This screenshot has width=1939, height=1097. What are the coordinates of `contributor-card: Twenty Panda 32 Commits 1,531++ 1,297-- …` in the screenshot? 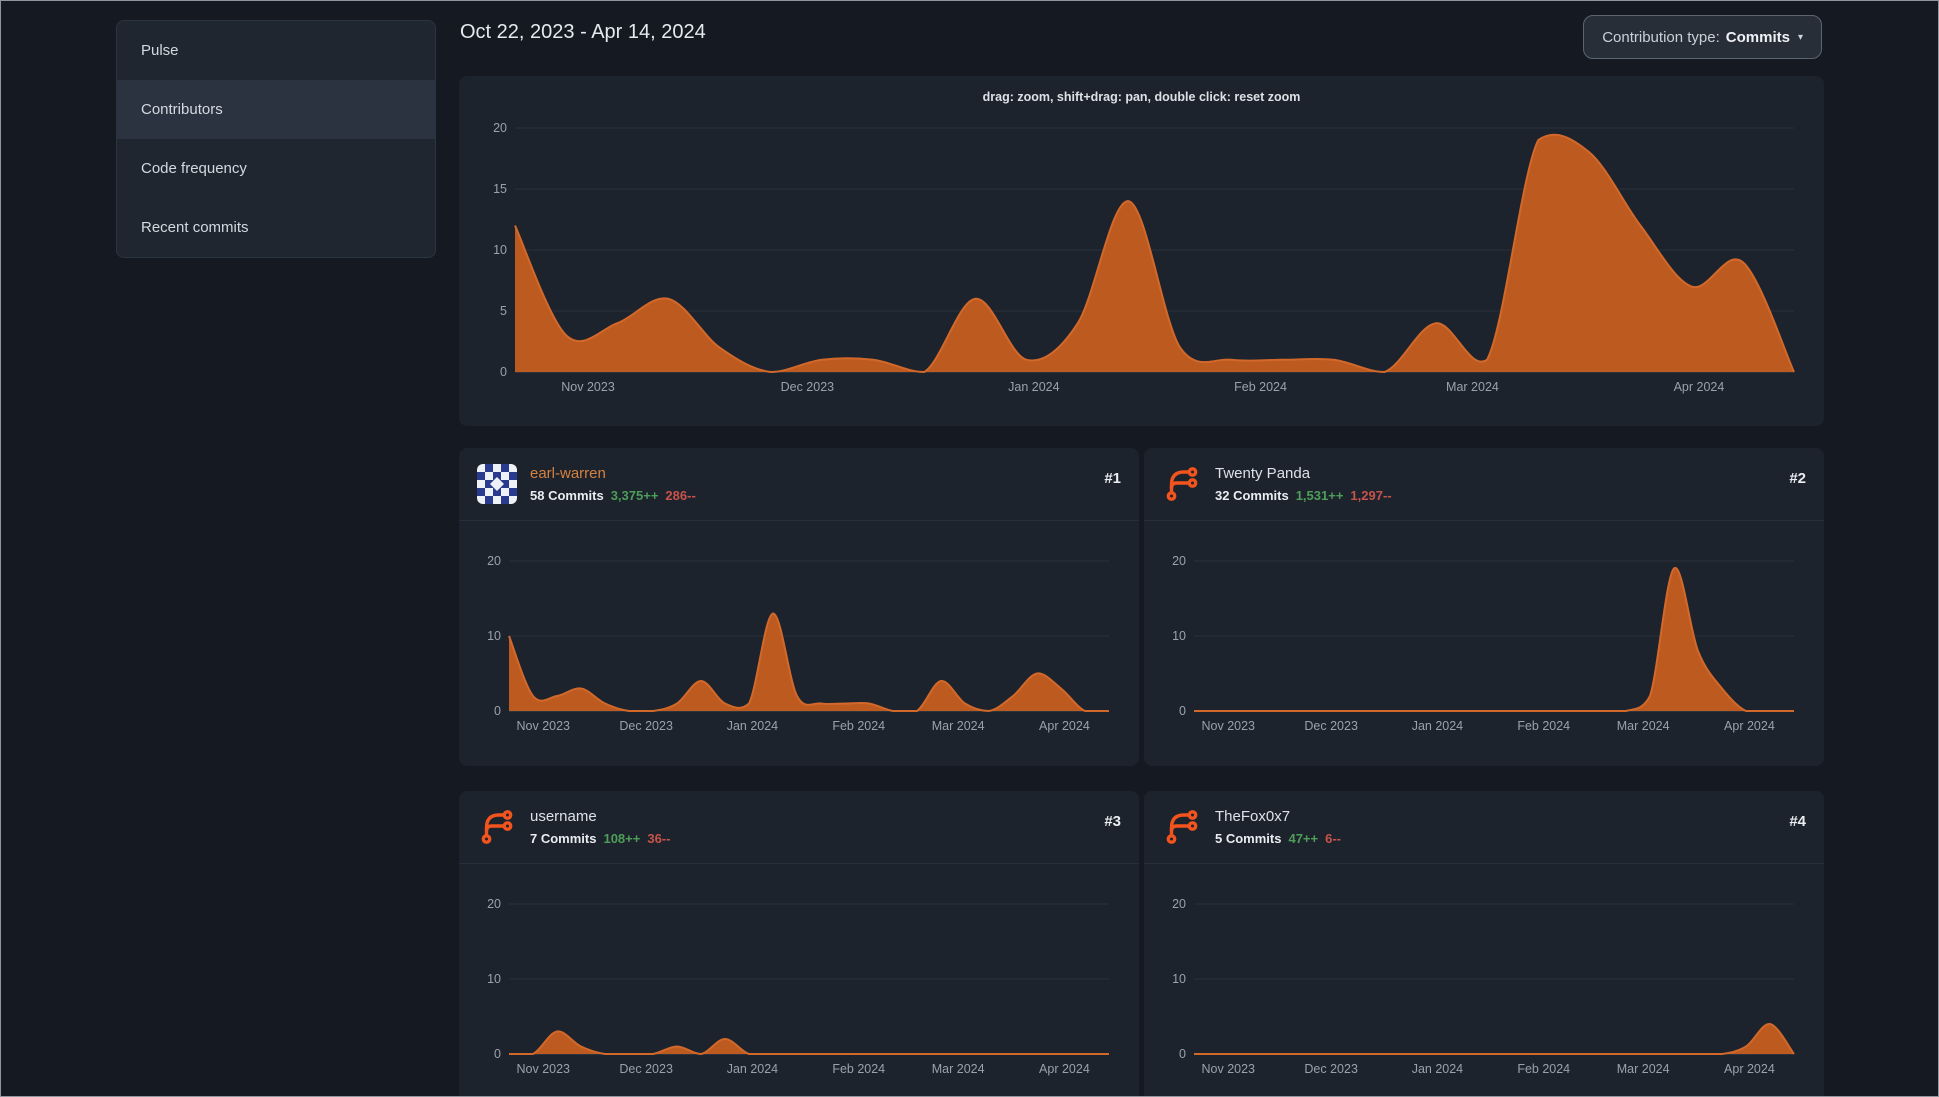 It's located at (1484, 607).